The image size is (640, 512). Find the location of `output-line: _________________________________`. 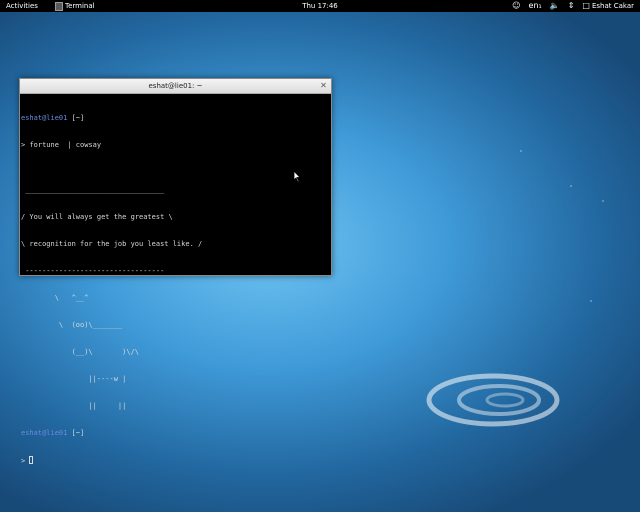

output-line: _________________________________ is located at coordinates (93, 190).